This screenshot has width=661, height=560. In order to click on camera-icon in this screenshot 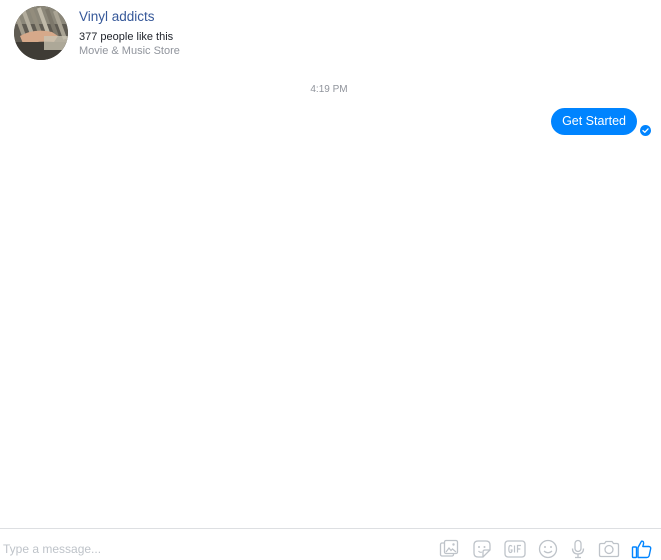, I will do `click(609, 549)`.